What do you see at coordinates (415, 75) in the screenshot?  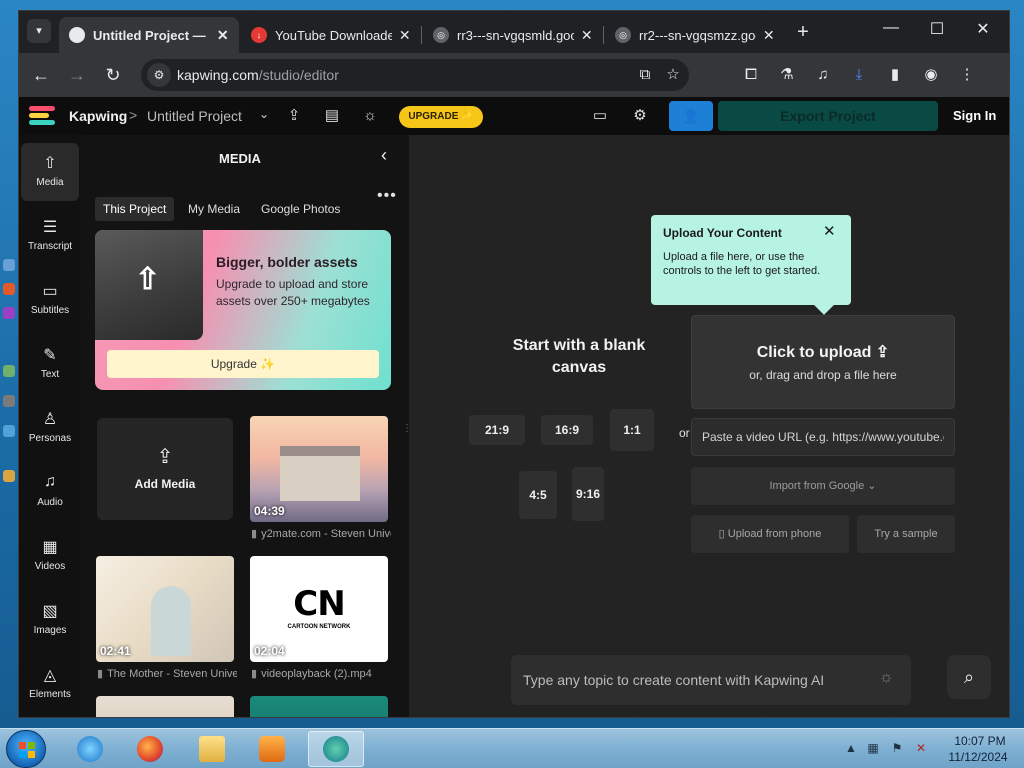 I see `address-bar: ⚙ kapwing.com/studio/editor ⧉ ☆` at bounding box center [415, 75].